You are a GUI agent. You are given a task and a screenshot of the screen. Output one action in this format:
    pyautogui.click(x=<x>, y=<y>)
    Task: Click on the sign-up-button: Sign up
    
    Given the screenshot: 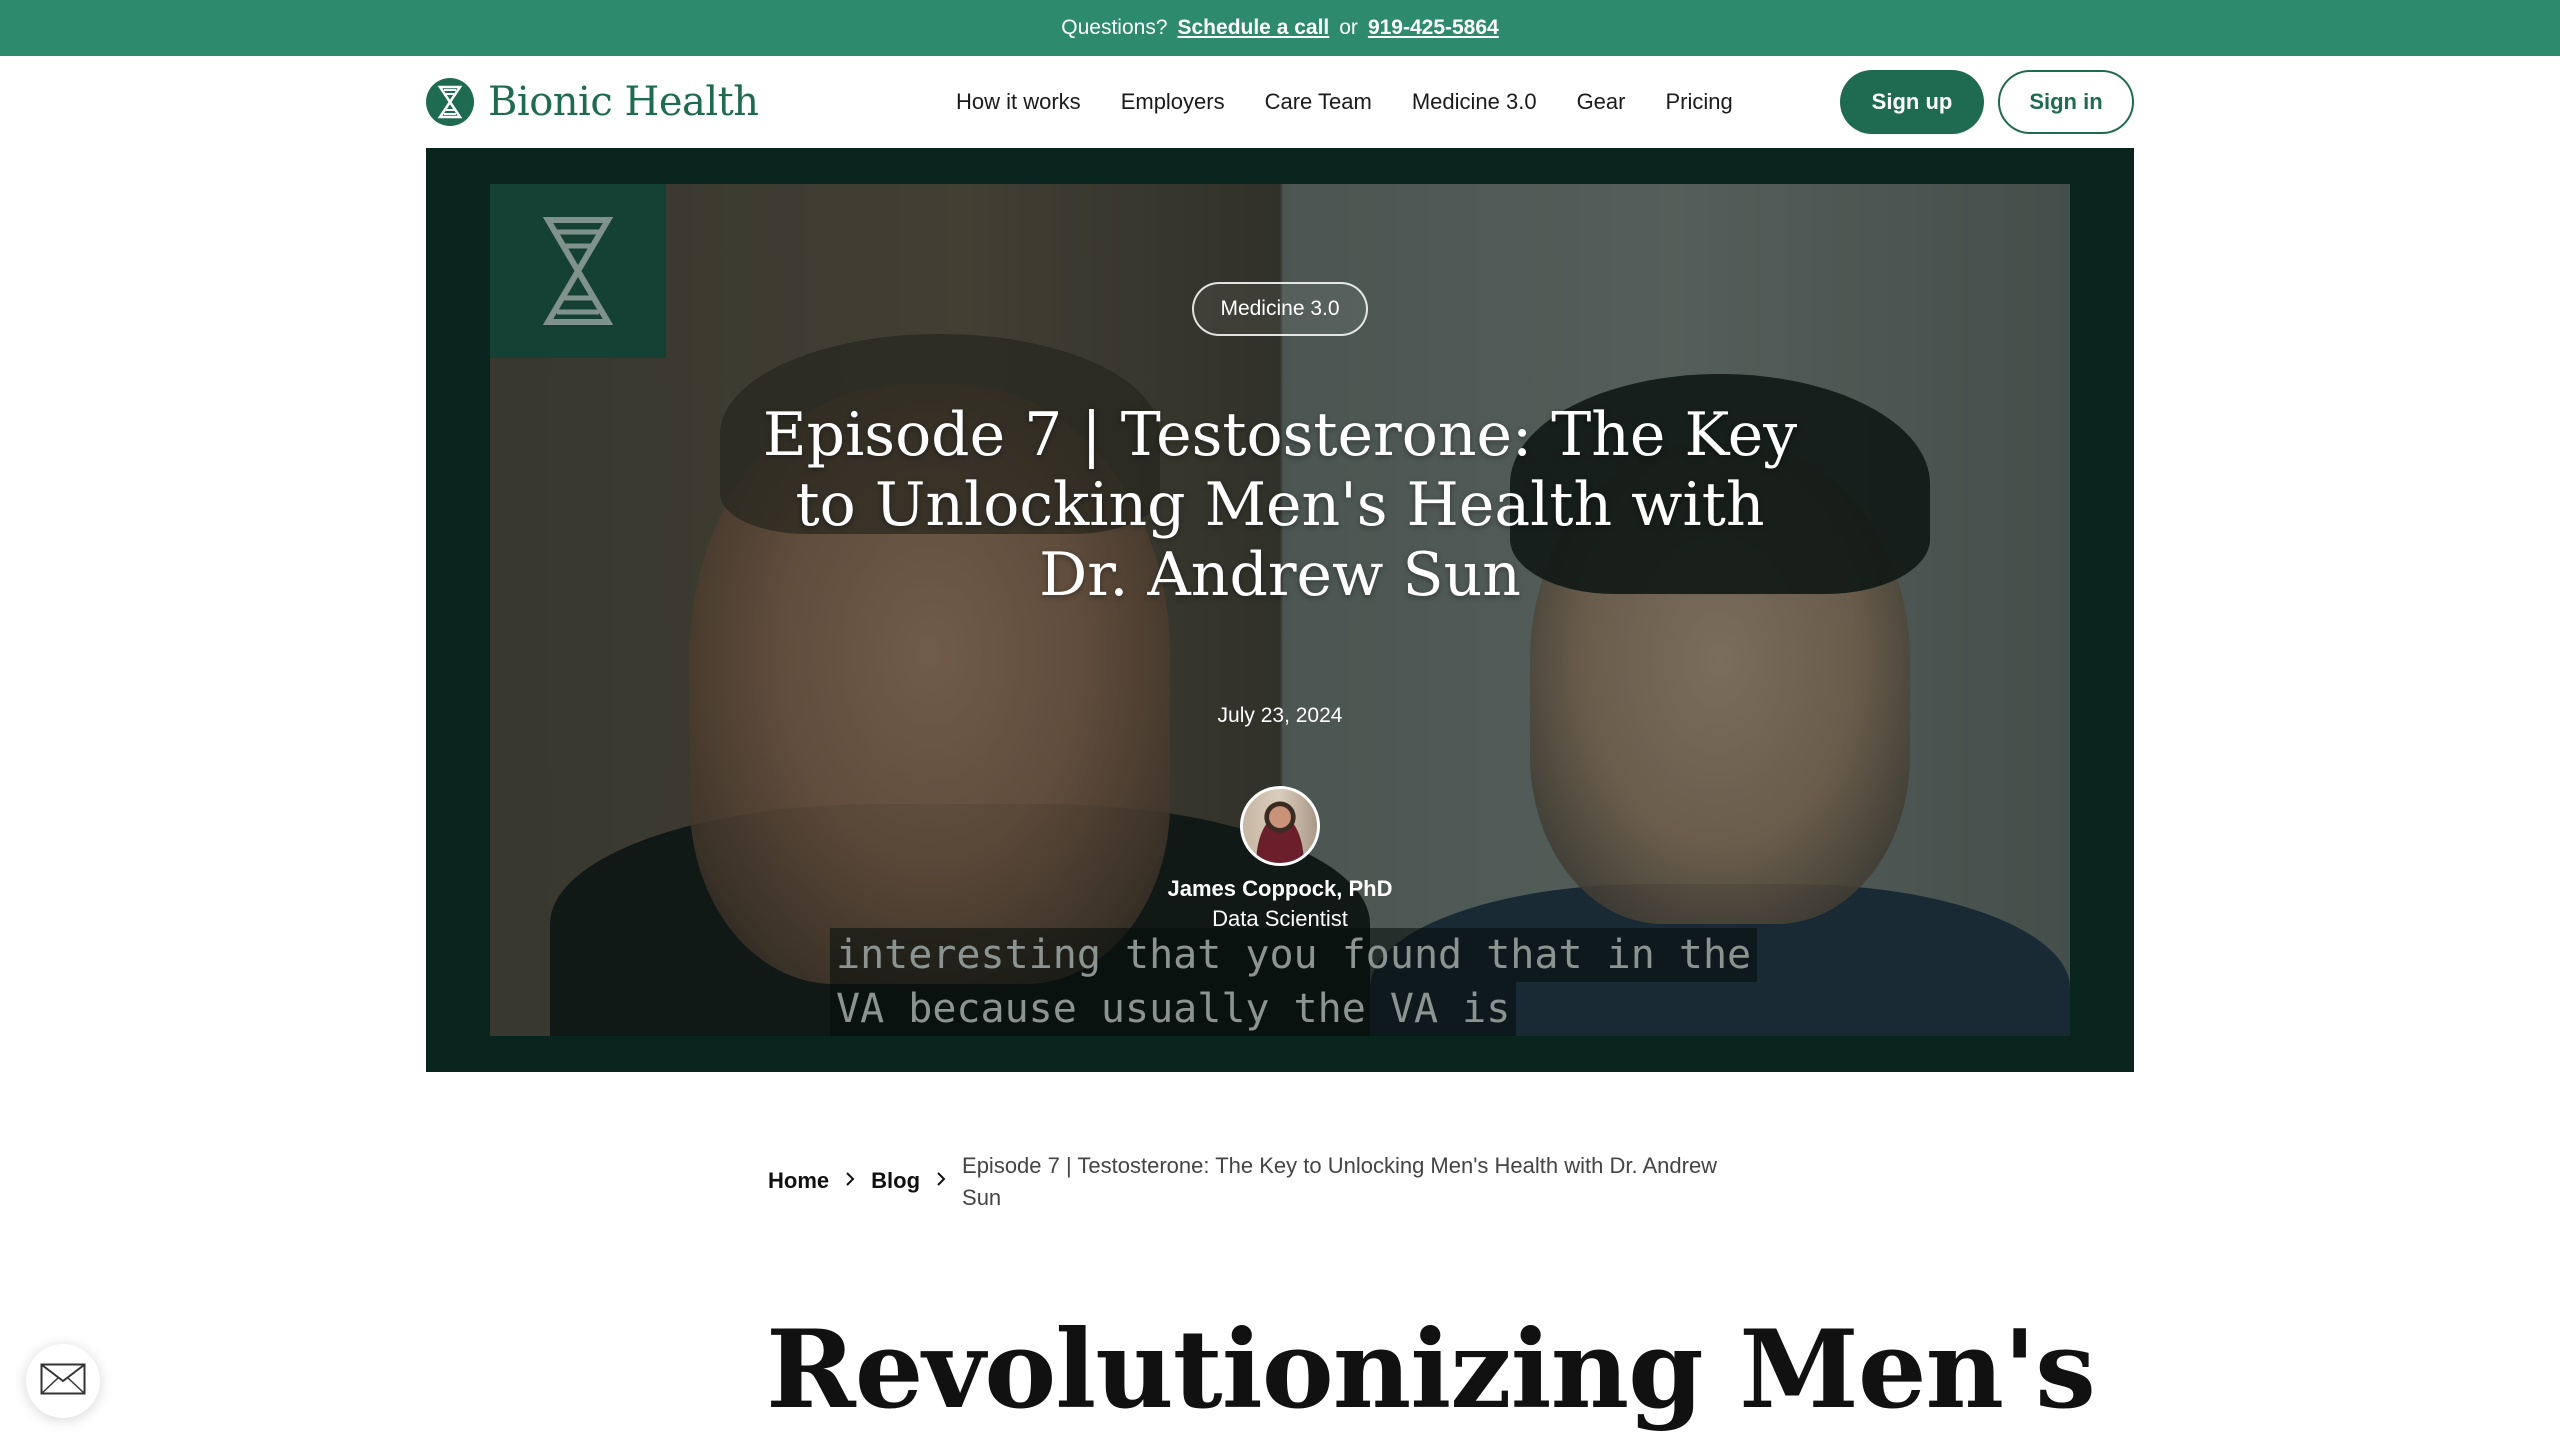 What is the action you would take?
    pyautogui.click(x=1912, y=102)
    